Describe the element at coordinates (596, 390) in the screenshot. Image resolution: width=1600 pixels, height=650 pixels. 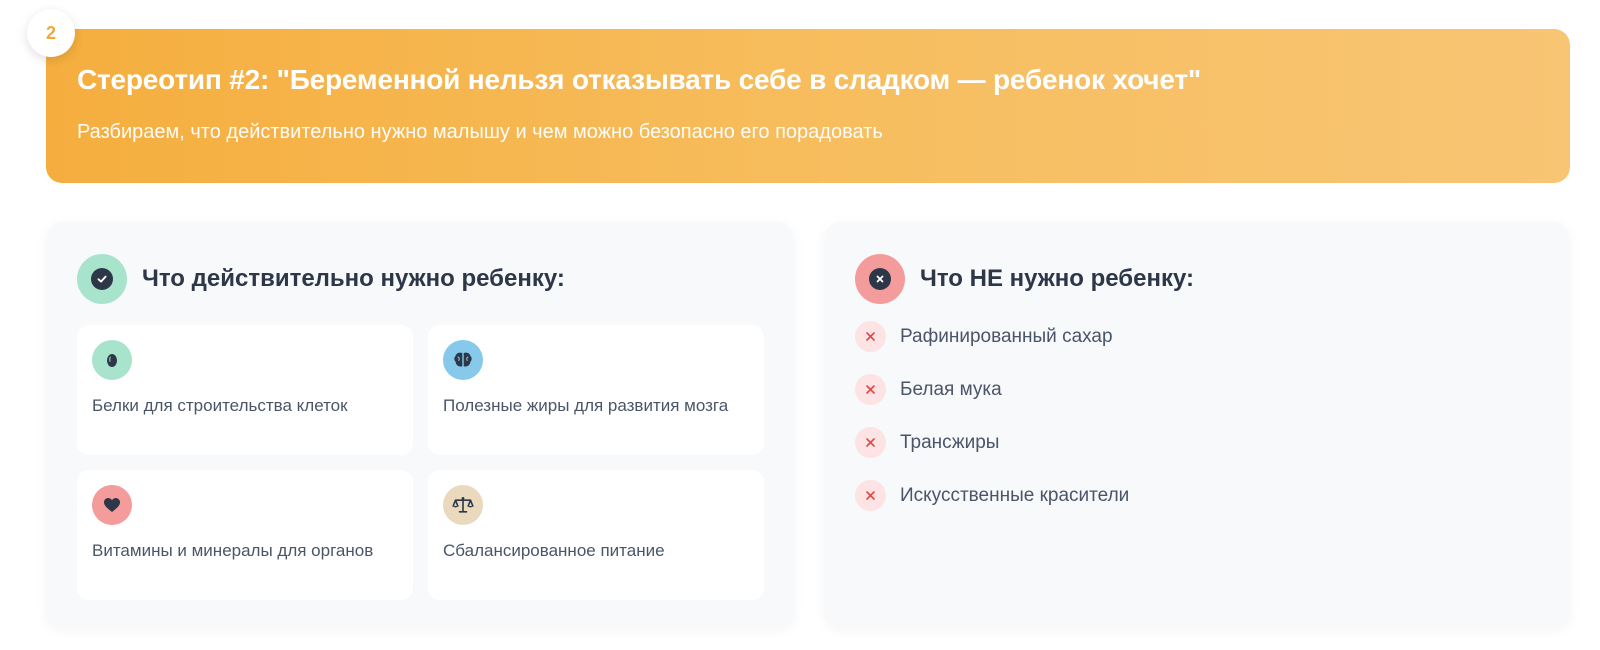
I see `needed-item-fats: Полезные жиры для развития мозга` at that location.